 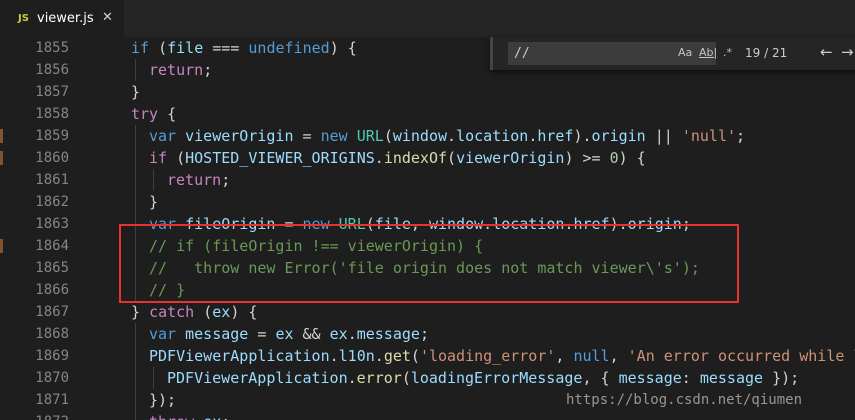 I want to click on code-line: 1858 try {, so click(x=427, y=114).